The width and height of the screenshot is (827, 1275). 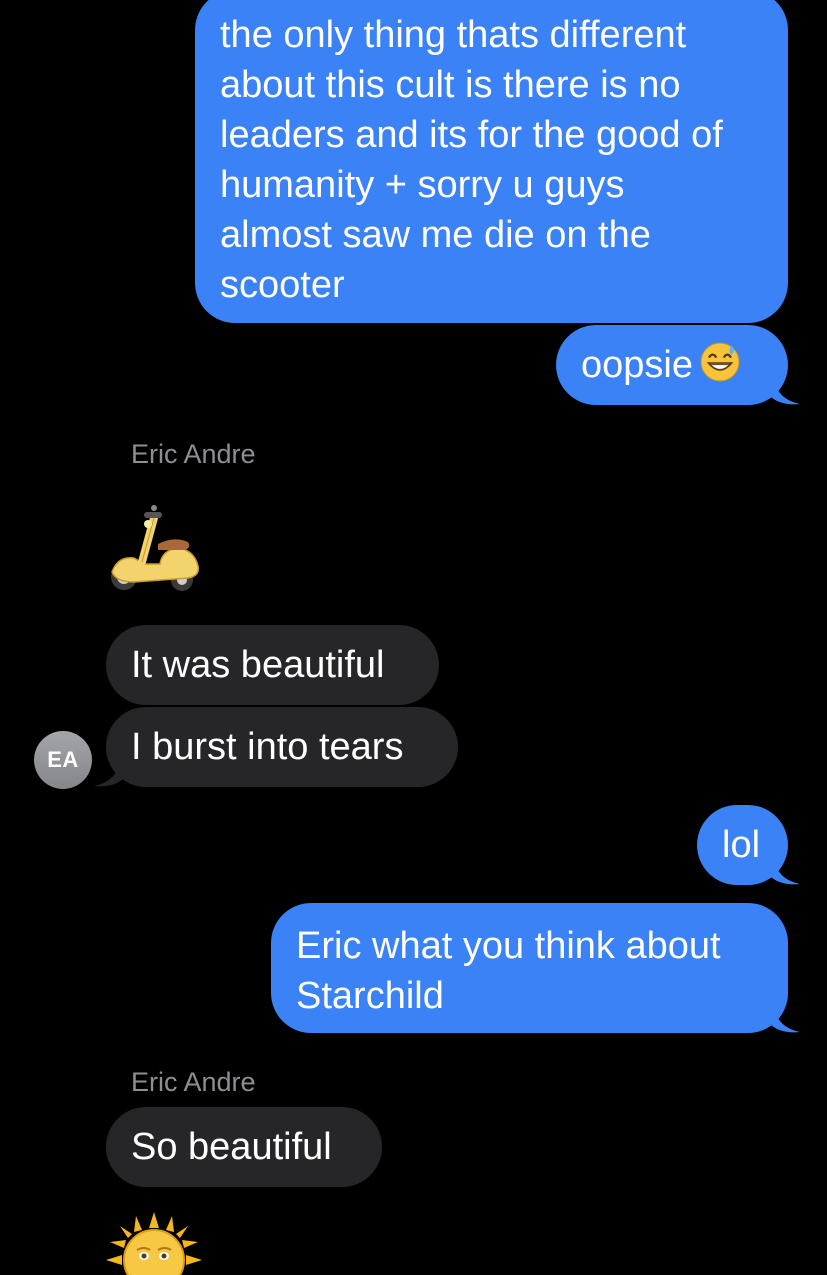 I want to click on incoming-message-bubble: It was beautiful, so click(x=272, y=665).